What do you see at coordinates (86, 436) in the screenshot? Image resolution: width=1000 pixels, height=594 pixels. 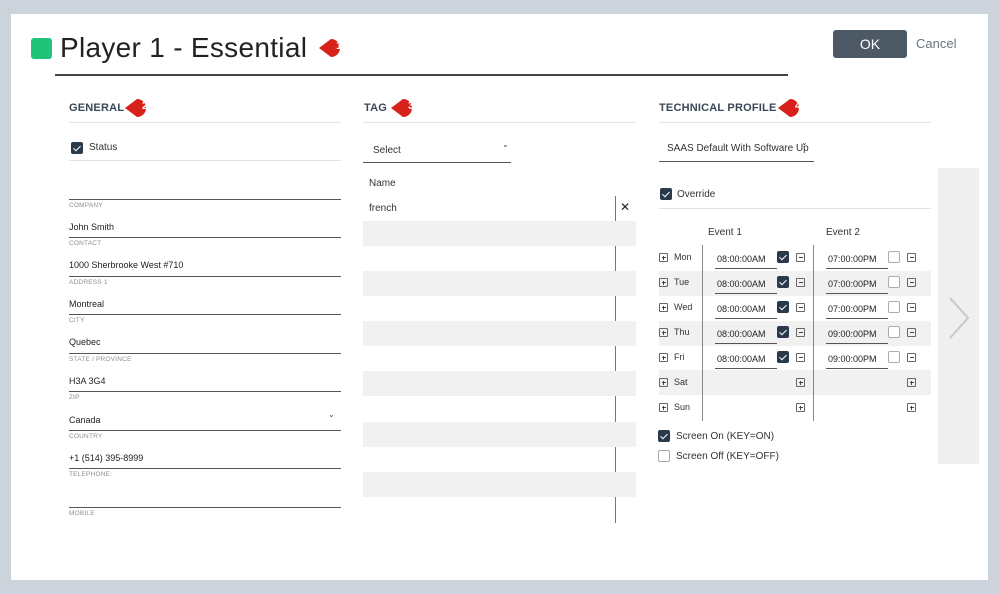 I see `country-label: COUNTRY` at bounding box center [86, 436].